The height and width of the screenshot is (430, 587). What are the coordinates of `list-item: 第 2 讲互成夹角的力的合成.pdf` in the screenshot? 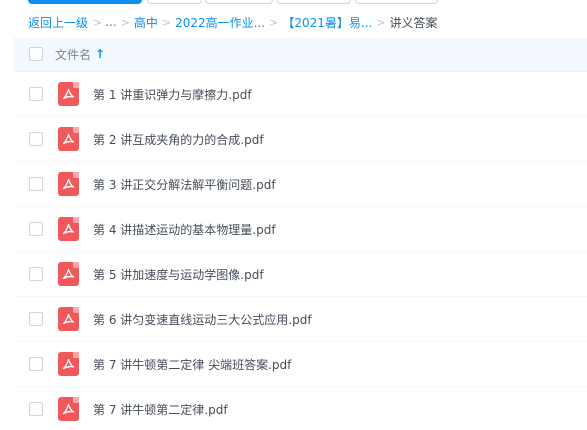 It's located at (300, 139).